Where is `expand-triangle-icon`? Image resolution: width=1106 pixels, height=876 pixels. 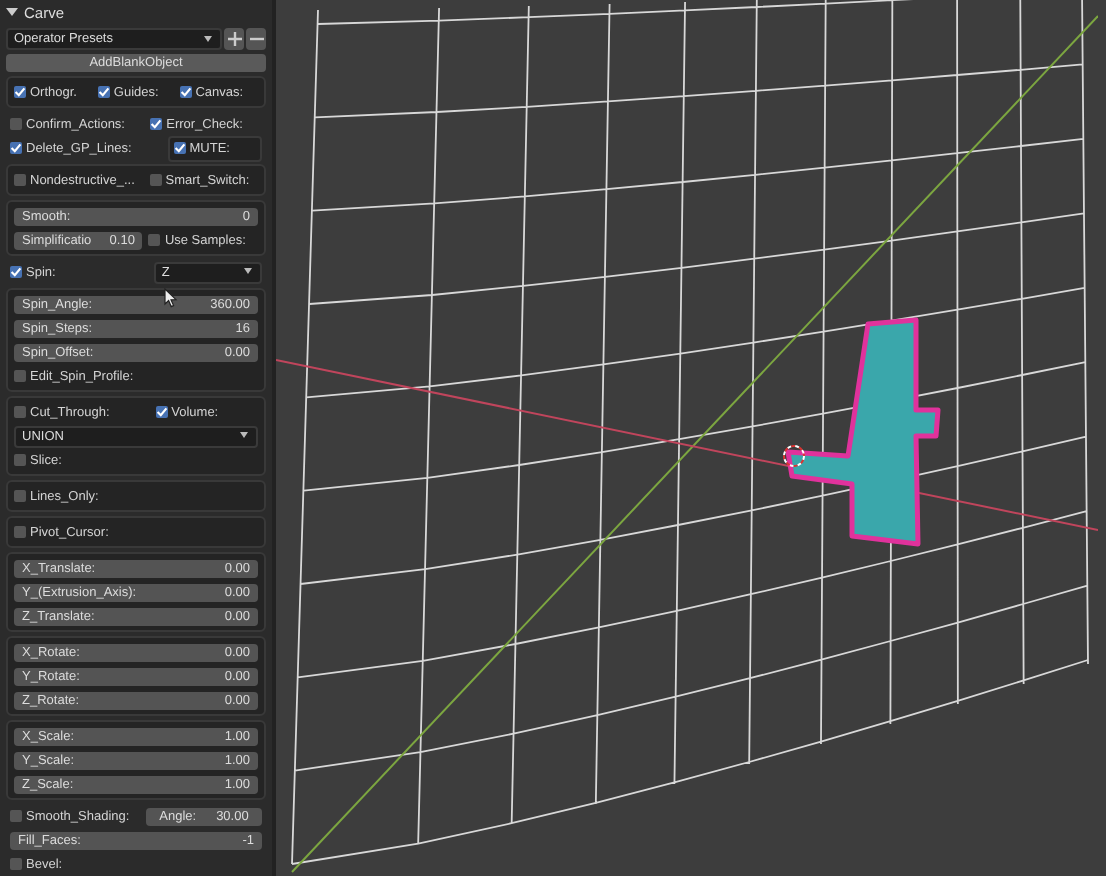
expand-triangle-icon is located at coordinates (12, 12).